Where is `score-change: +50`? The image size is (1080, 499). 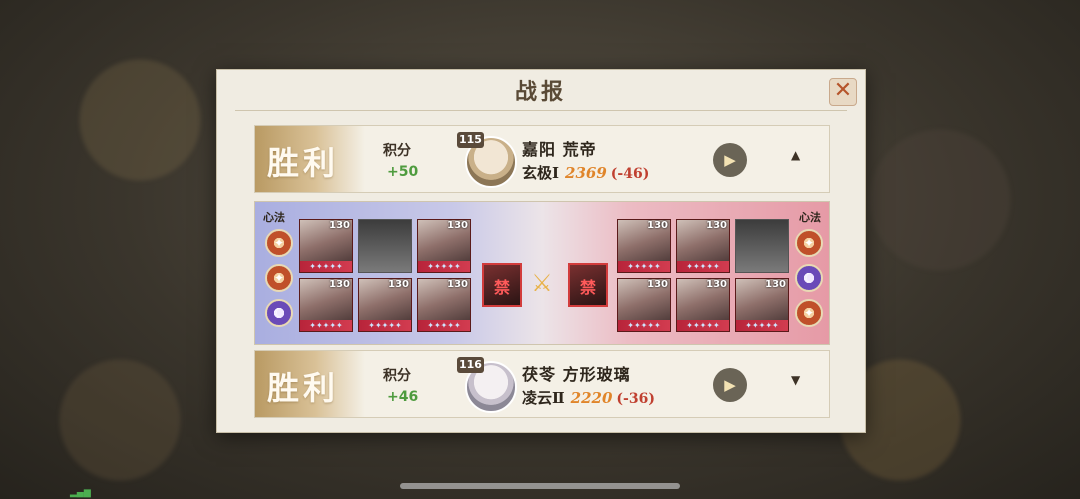 score-change: +50 is located at coordinates (403, 172).